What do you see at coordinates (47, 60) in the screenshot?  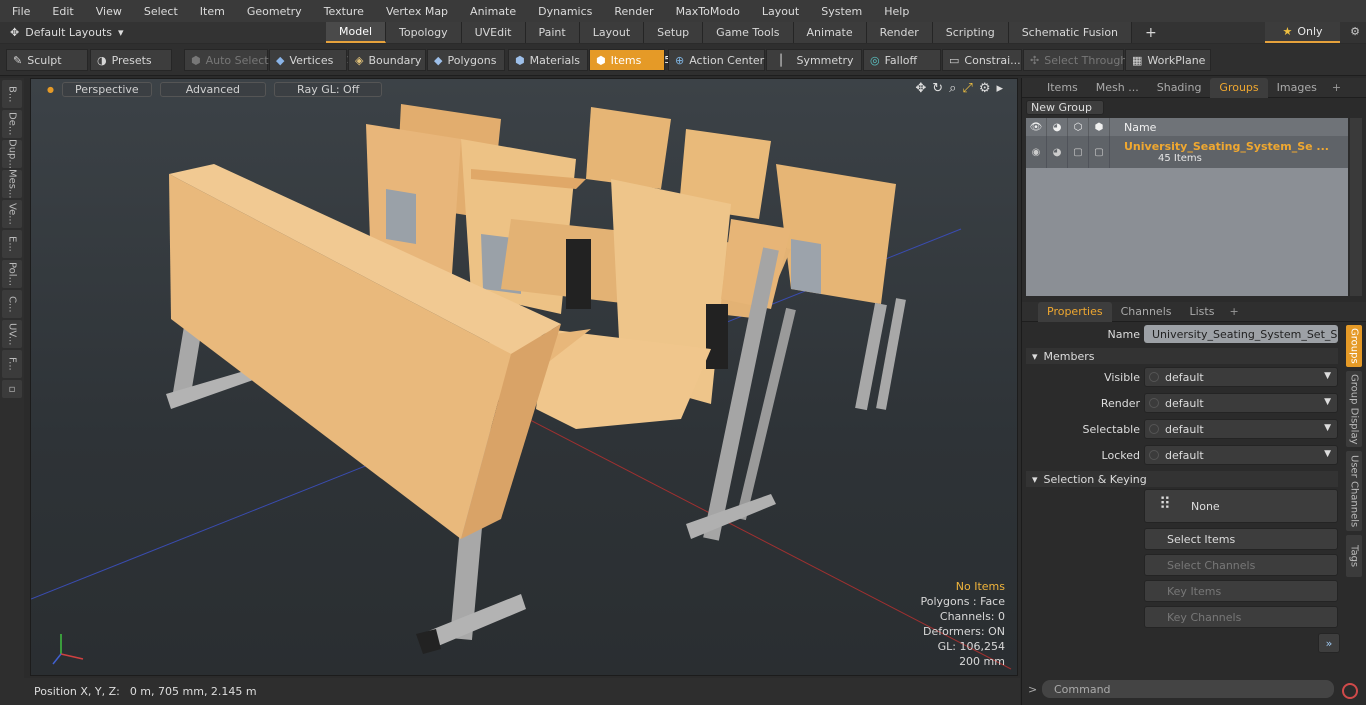 I see `sculpt-button: ✎ Sculpt` at bounding box center [47, 60].